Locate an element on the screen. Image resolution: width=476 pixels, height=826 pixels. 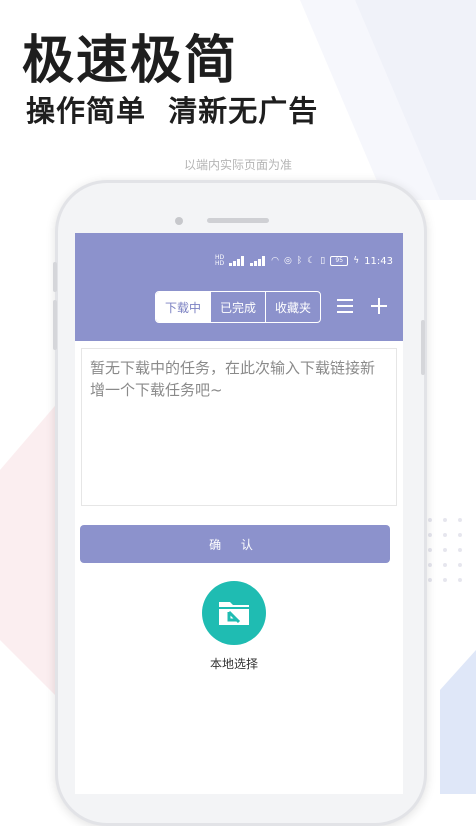
nfc-icon: ◎ is located at coordinates (287, 261).